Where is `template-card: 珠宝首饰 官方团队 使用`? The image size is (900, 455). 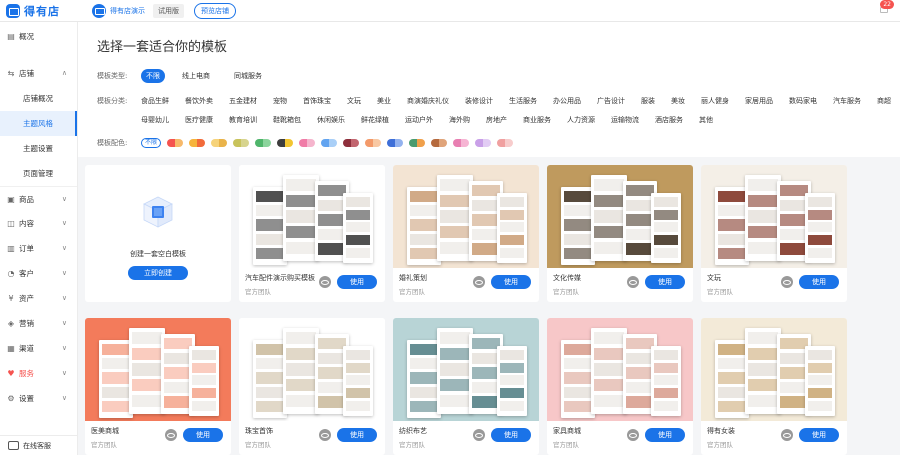 template-card: 珠宝首饰 官方团队 使用 is located at coordinates (312, 386).